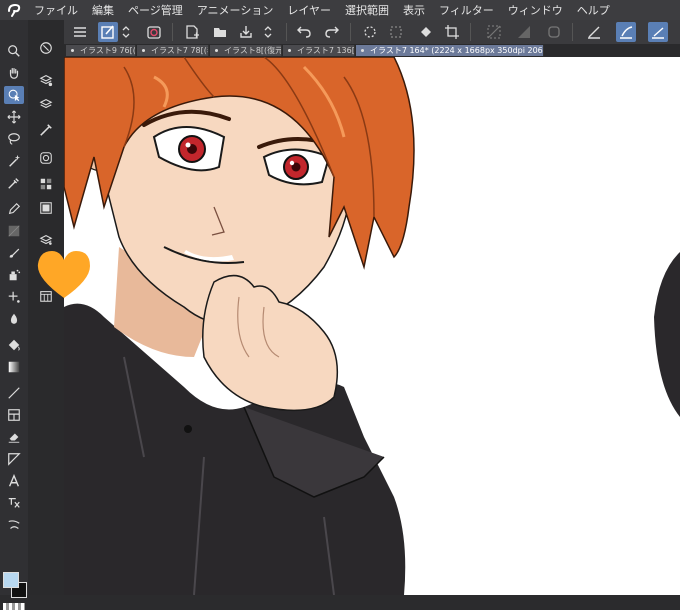  Describe the element at coordinates (14, 10) in the screenshot. I see `app-logo-icon` at that location.